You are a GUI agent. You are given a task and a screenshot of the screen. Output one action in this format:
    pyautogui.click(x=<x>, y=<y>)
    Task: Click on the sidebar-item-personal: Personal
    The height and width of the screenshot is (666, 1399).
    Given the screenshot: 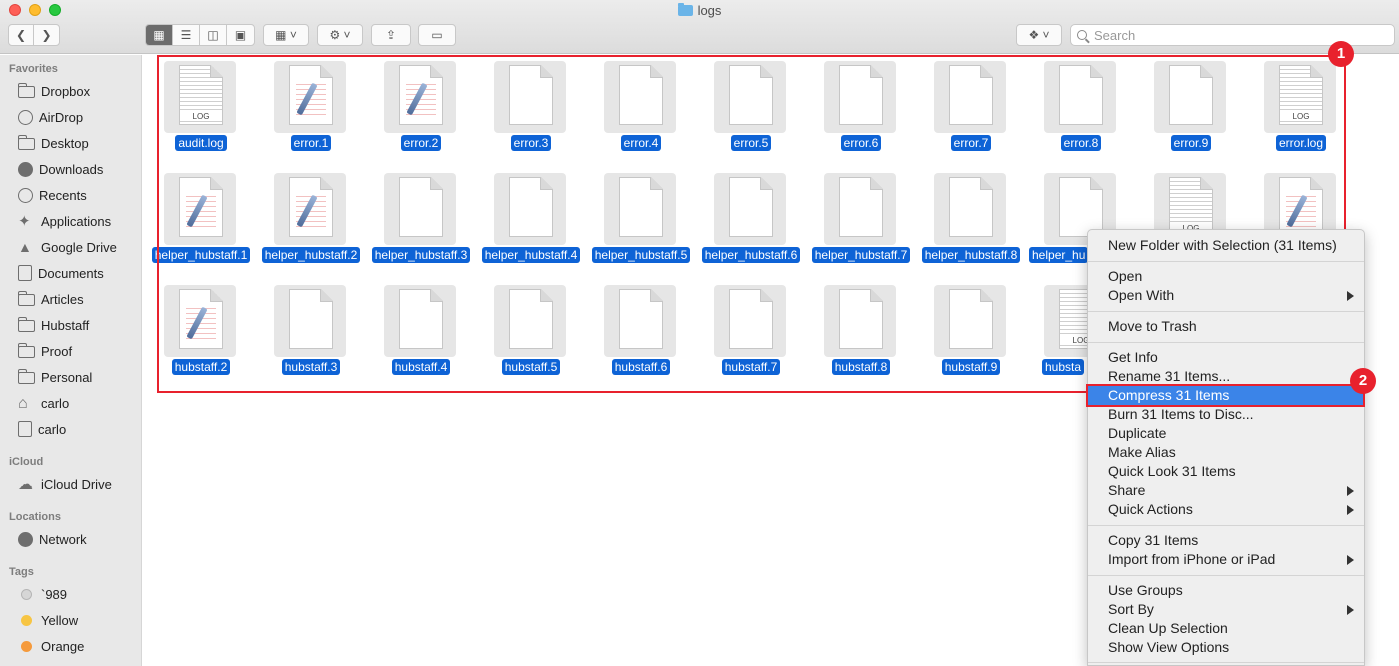 What is the action you would take?
    pyautogui.click(x=55, y=377)
    